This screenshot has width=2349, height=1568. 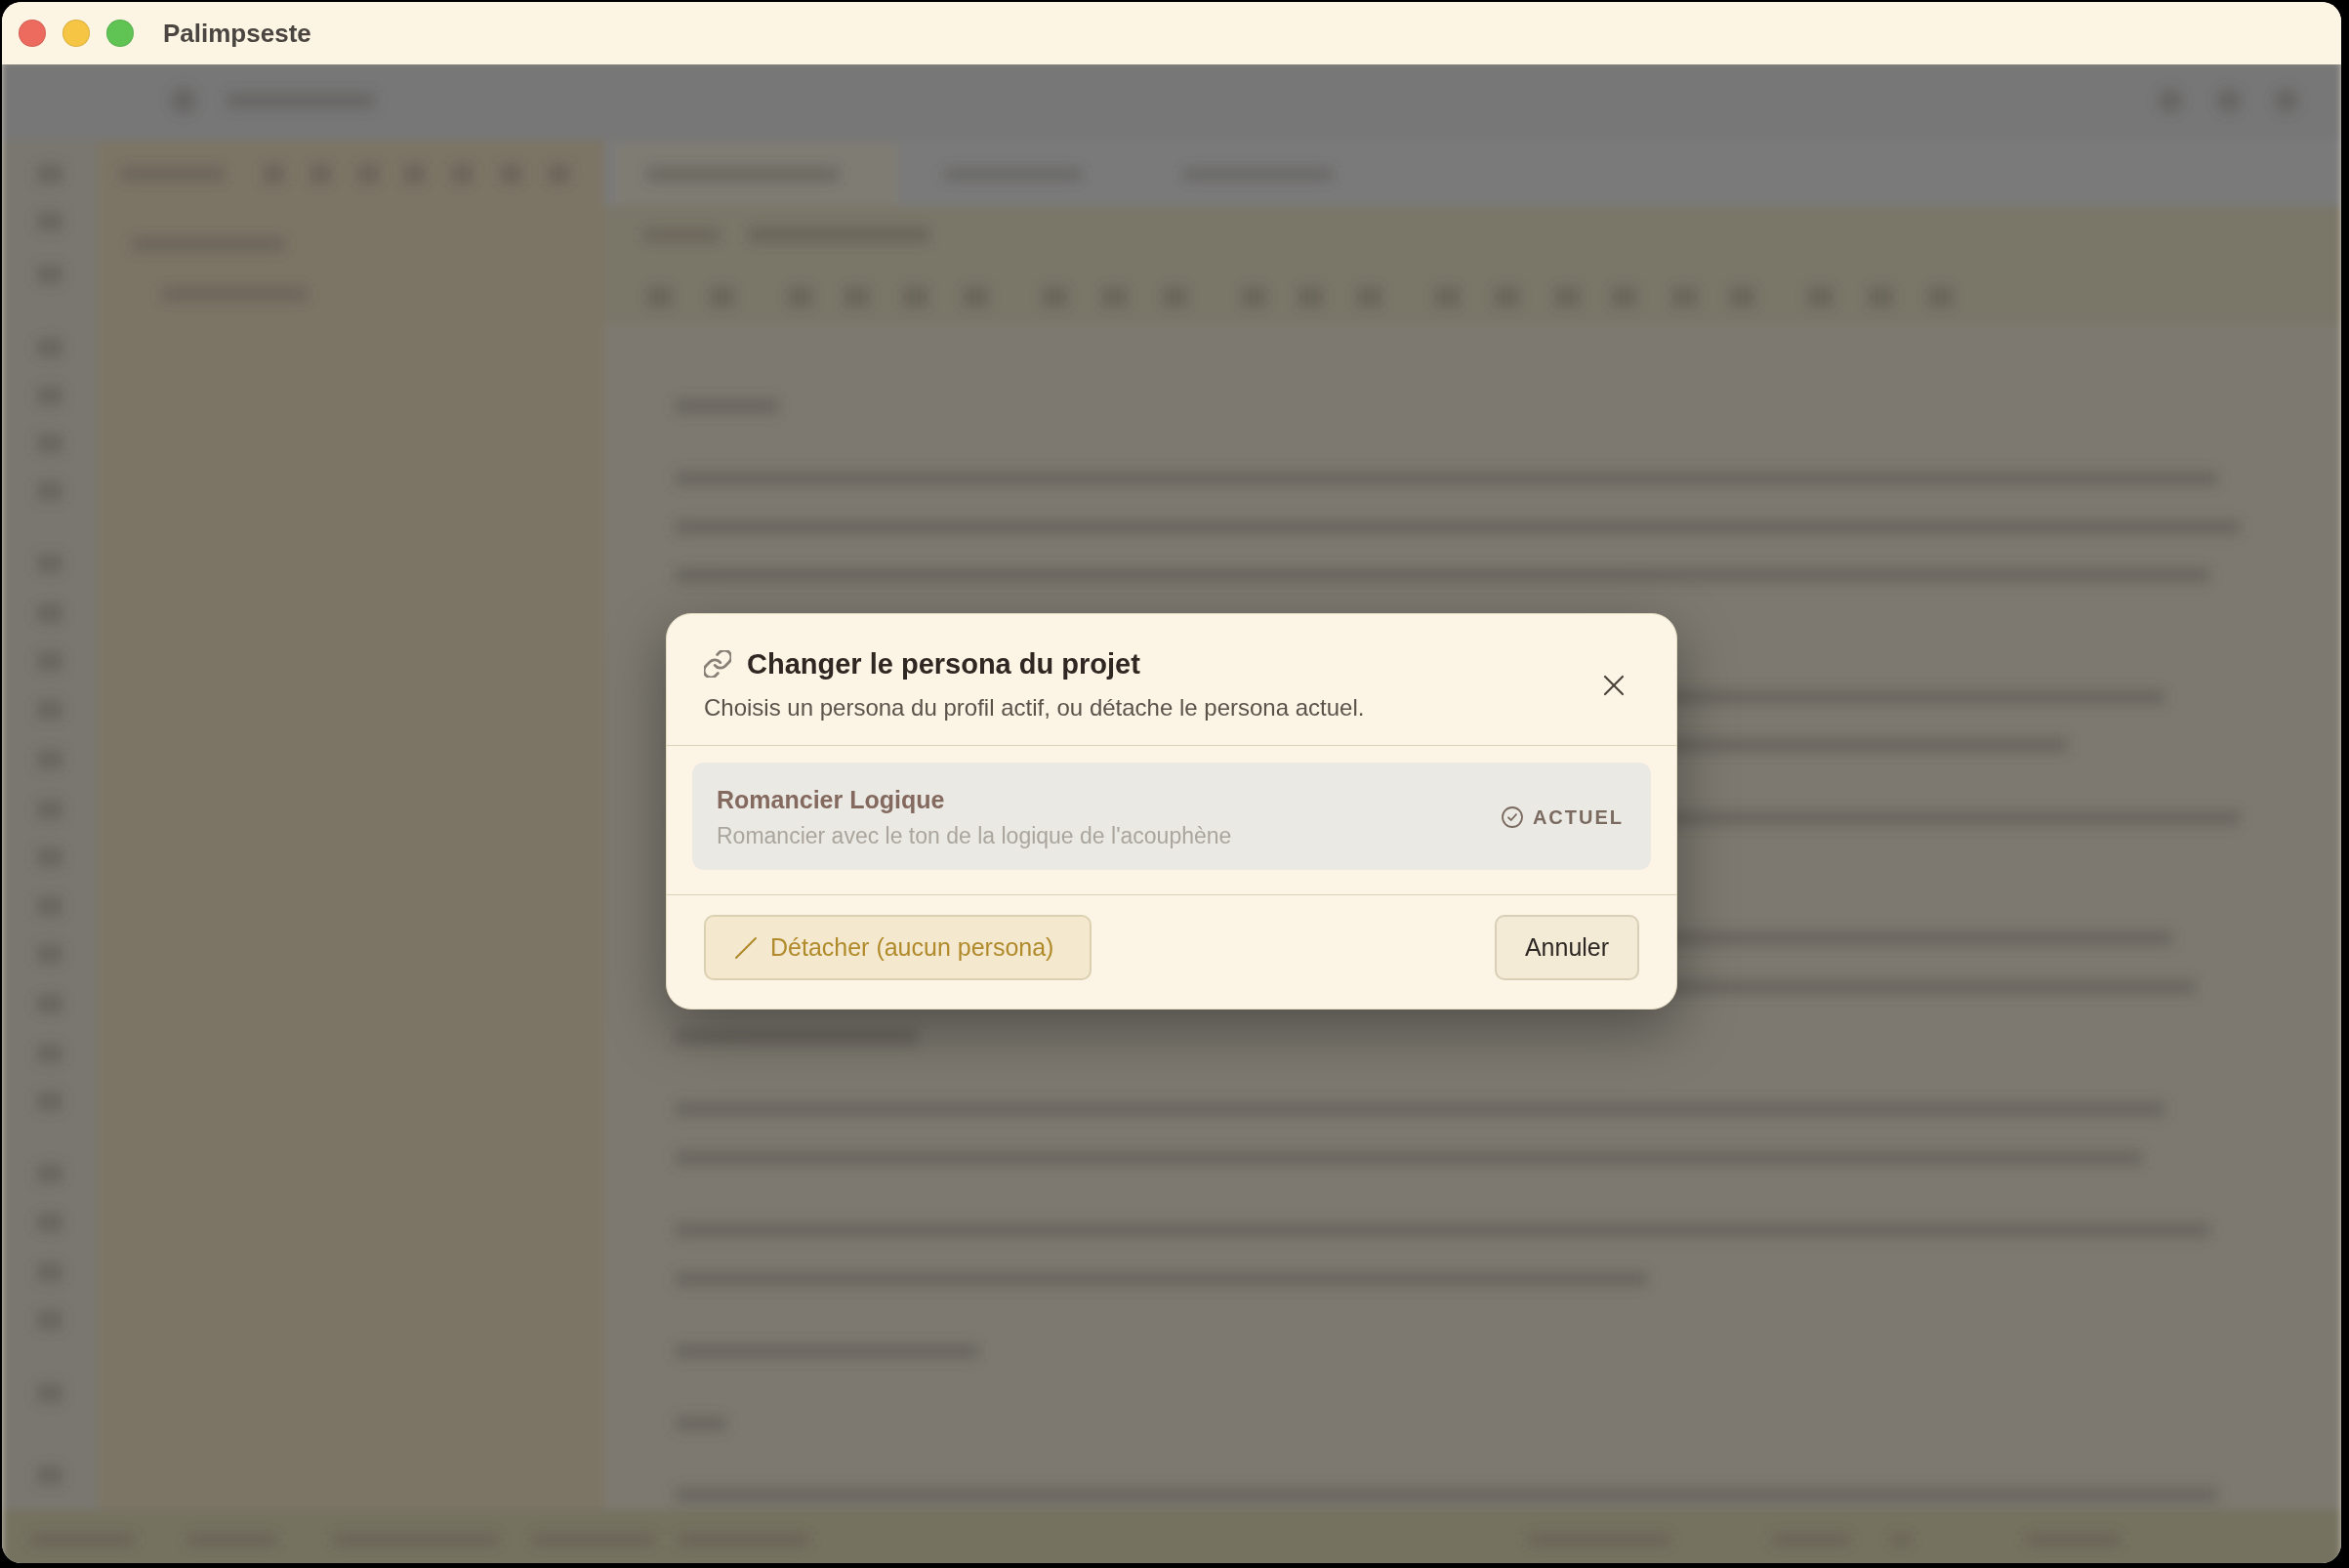 What do you see at coordinates (1171, 817) in the screenshot?
I see `persona-option: Romancier Logique Romancier avec le ton de la logique de l'acouphène ACTUEL` at bounding box center [1171, 817].